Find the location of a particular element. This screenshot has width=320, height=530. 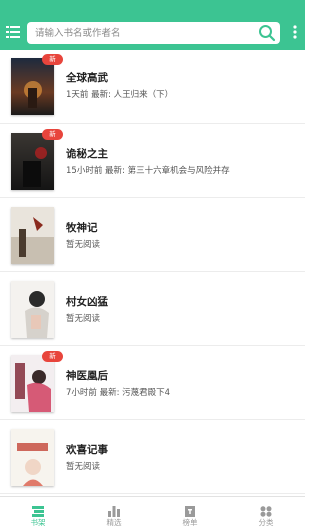

book-update-info: 1天前 最新: 人王归来（下） is located at coordinates (120, 95).